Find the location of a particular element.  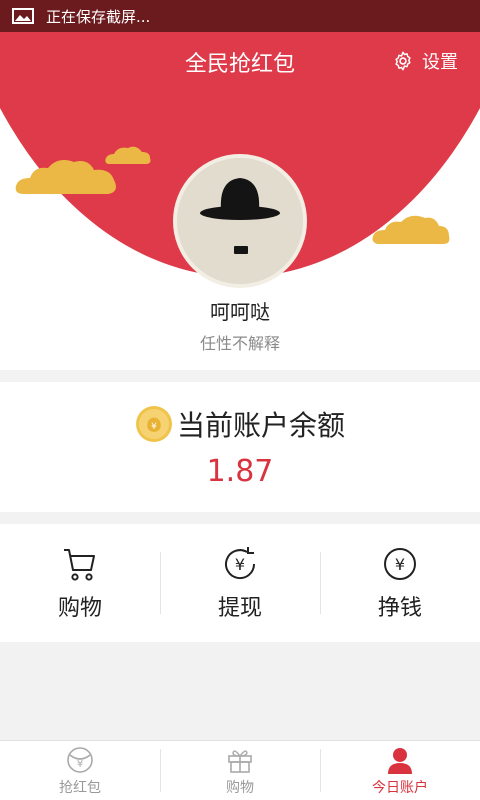

earn-button: ¥ 挣钱 is located at coordinates (400, 583).